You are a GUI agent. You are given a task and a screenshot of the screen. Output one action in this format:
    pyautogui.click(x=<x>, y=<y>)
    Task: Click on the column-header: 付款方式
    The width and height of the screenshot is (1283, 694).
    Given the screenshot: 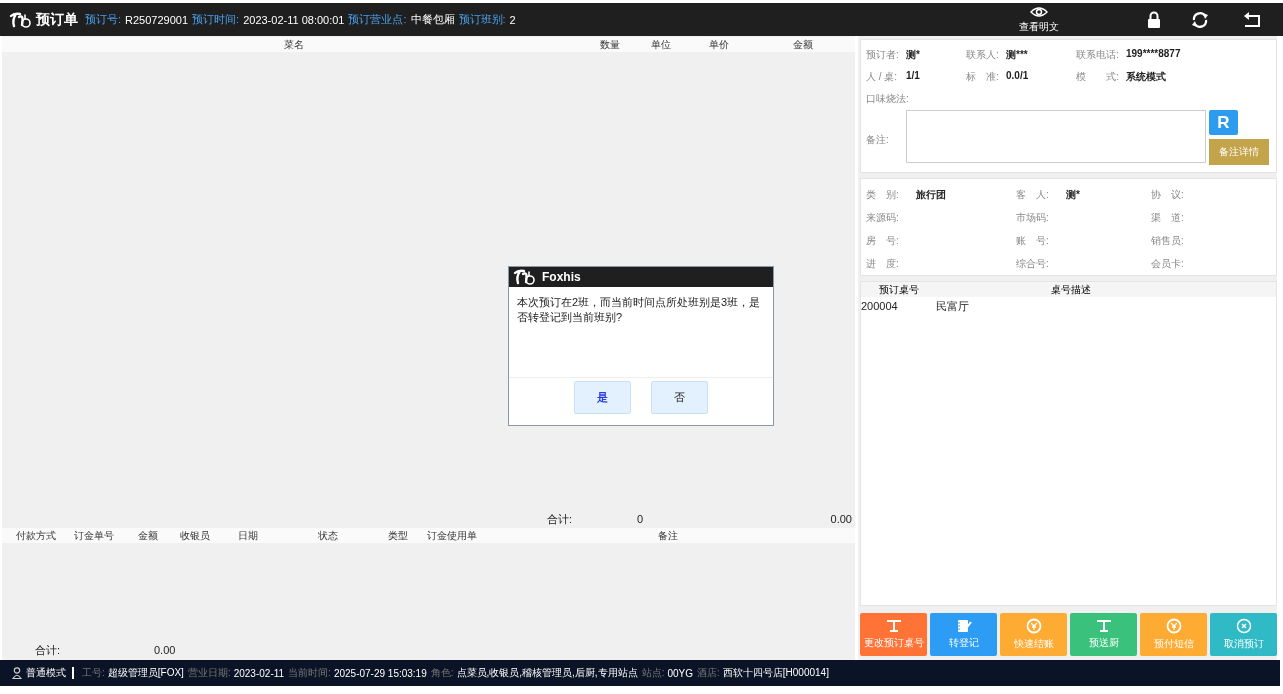 What is the action you would take?
    pyautogui.click(x=36, y=535)
    